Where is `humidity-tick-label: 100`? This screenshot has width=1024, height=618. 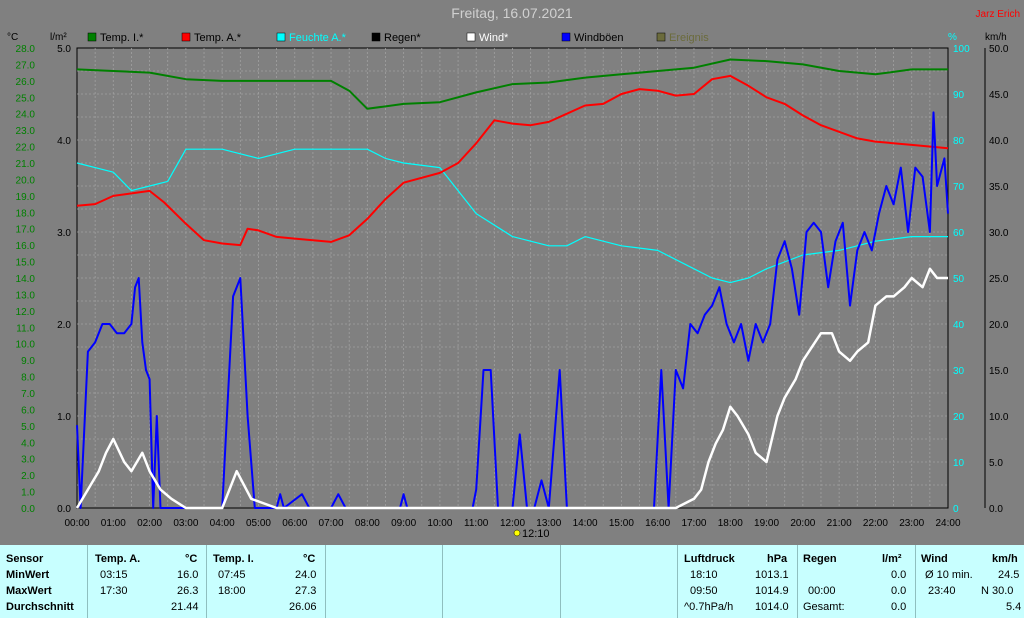 humidity-tick-label: 100 is located at coordinates (961, 49).